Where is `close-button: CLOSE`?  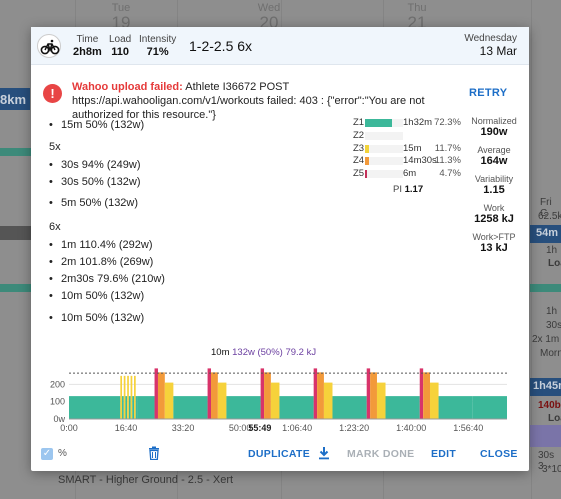 close-button: CLOSE is located at coordinates (499, 454).